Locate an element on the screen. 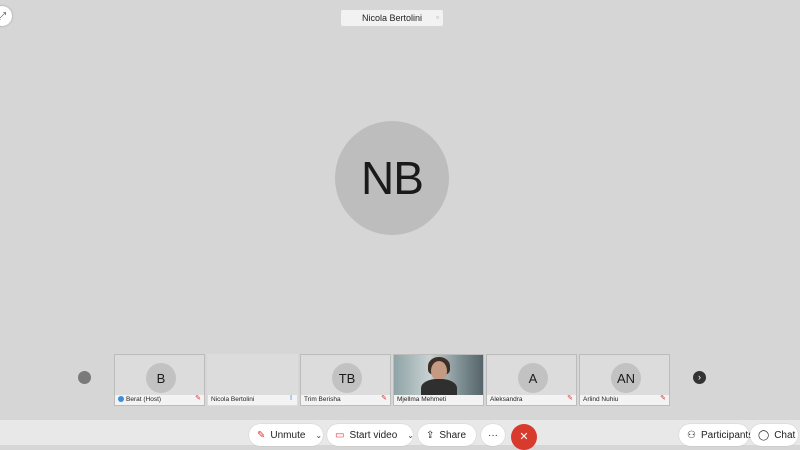 This screenshot has height=450, width=800. view-toggle-button: ⤢ is located at coordinates (6, 16).